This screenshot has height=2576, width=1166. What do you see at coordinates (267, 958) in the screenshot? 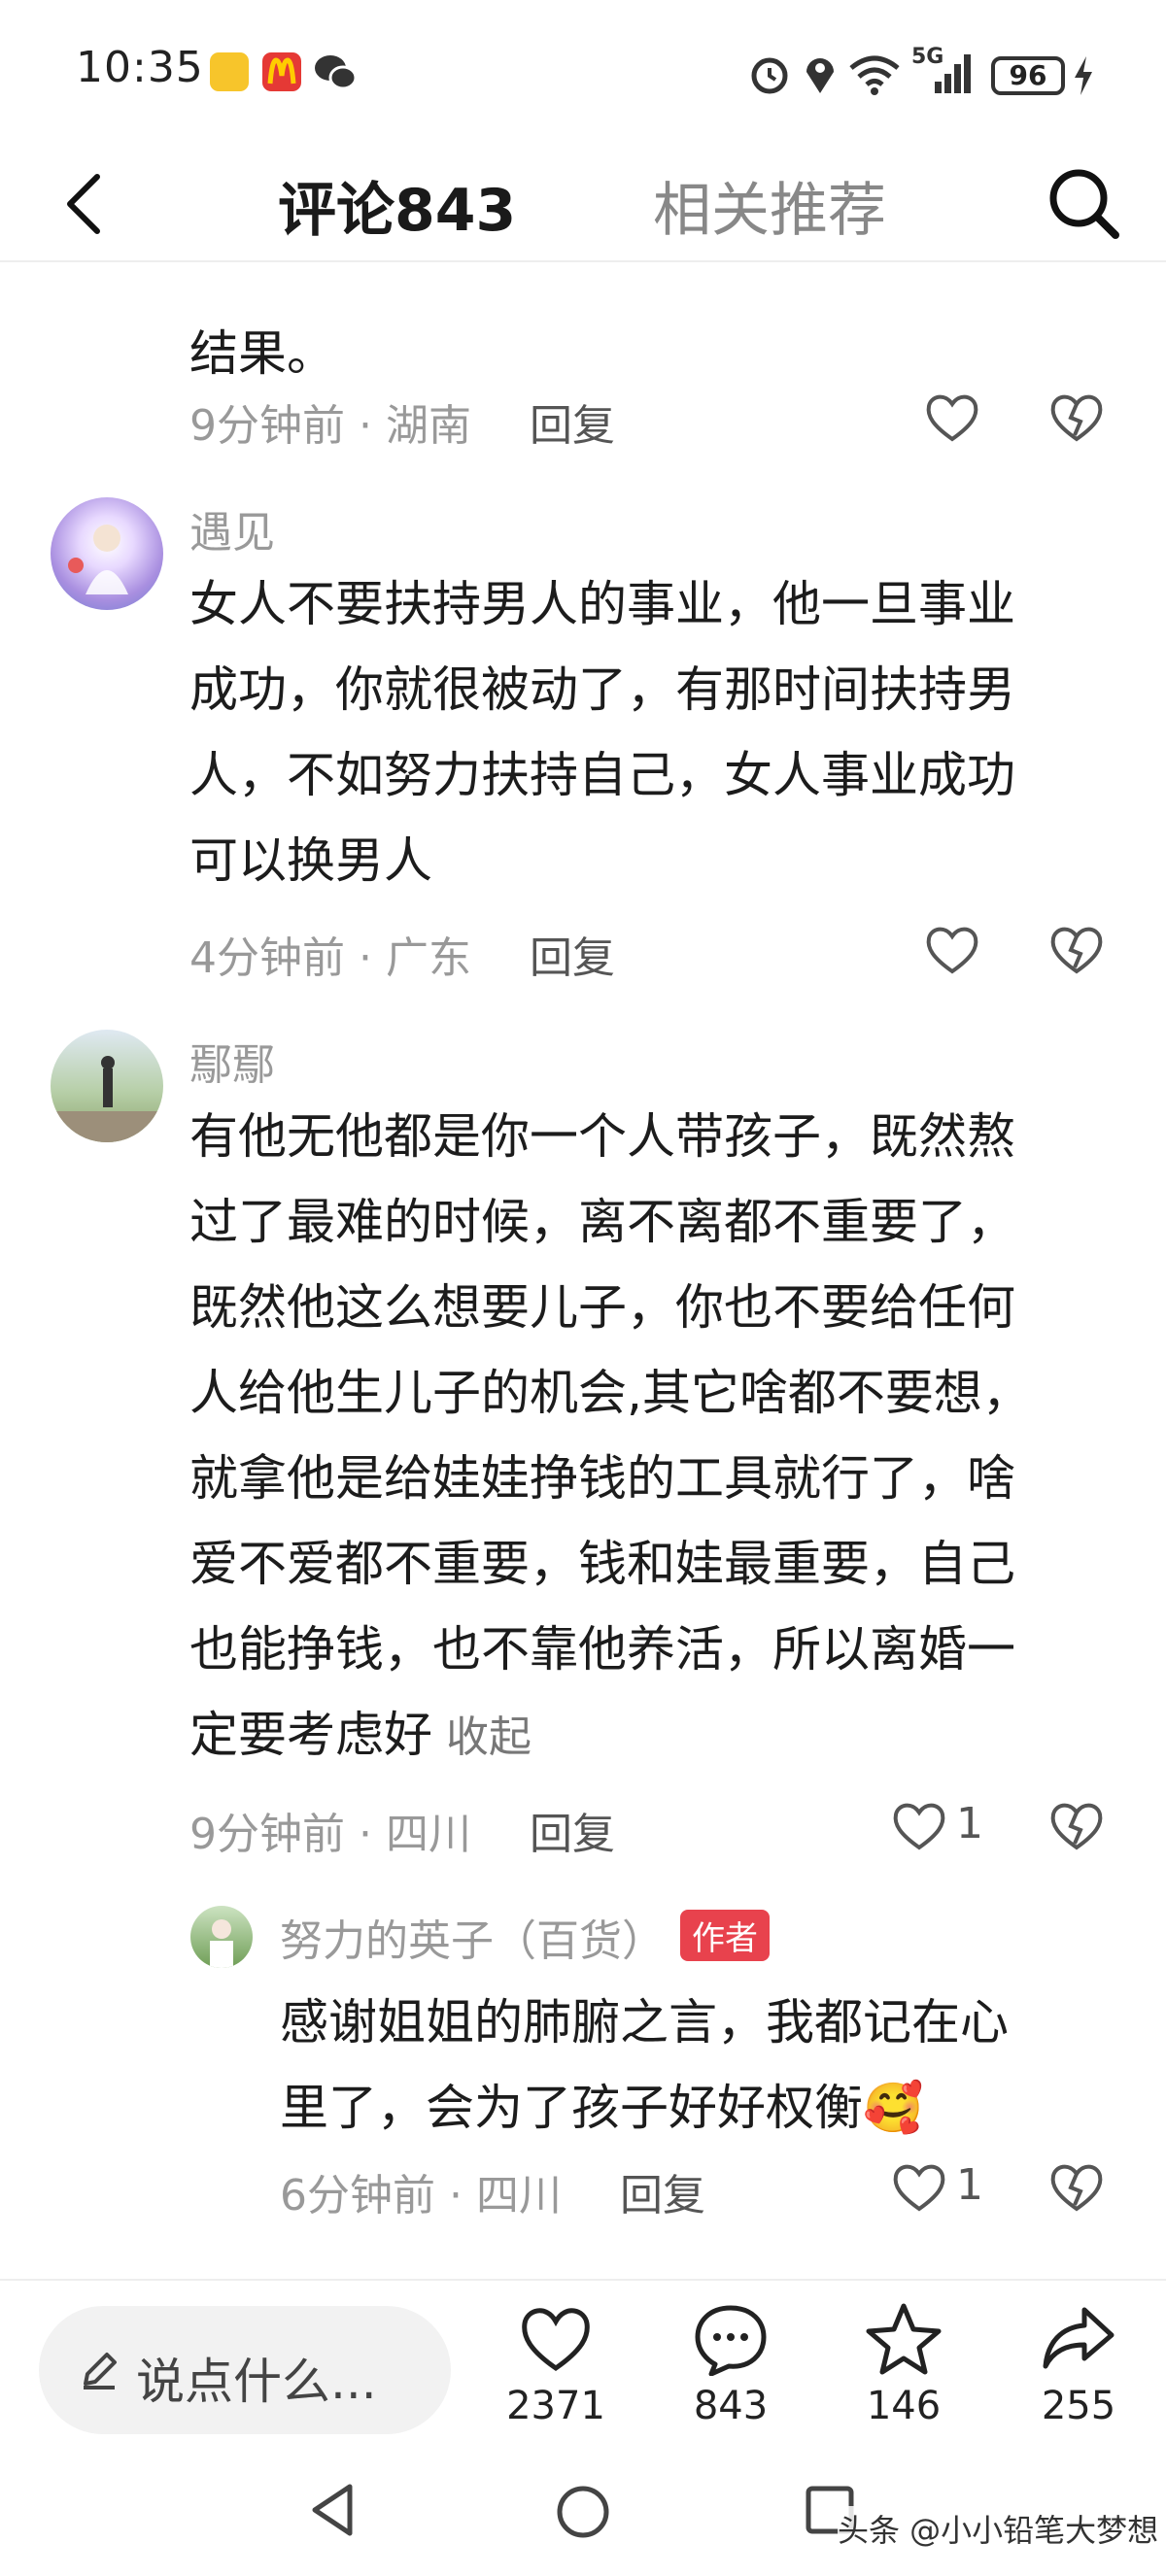
I see `comment-time: 4分钟前` at bounding box center [267, 958].